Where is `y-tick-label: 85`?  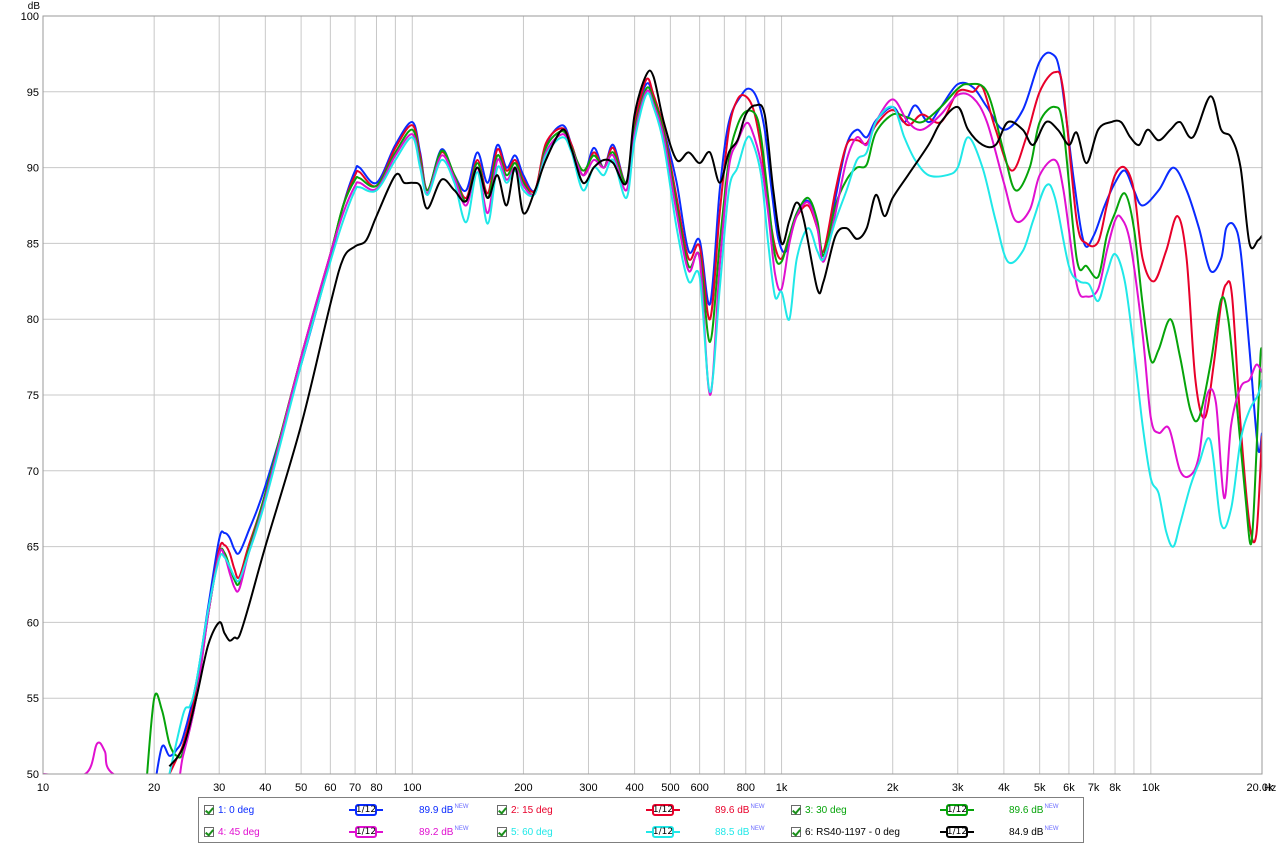 y-tick-label: 85 is located at coordinates (33, 244).